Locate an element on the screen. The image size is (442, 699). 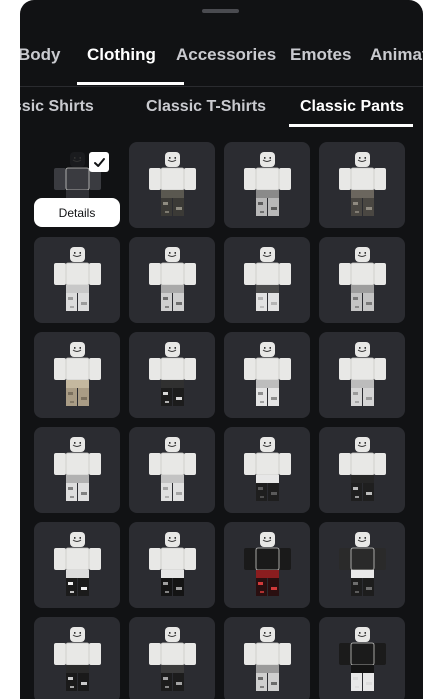
sheet-grabber is located at coordinates (220, 11).